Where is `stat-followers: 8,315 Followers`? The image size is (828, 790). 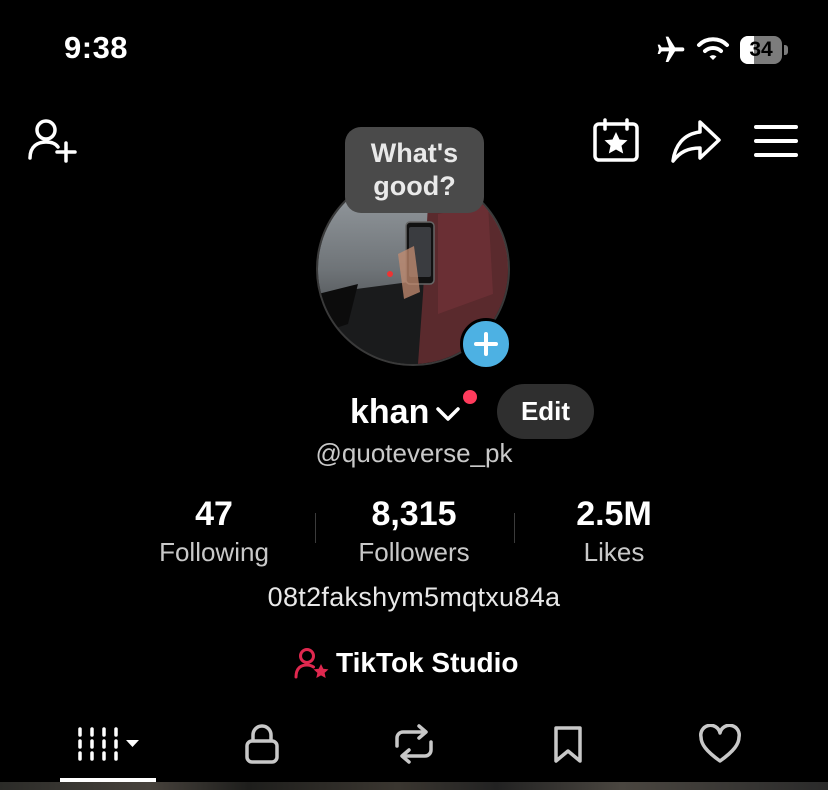
stat-followers: 8,315 Followers is located at coordinates (414, 531).